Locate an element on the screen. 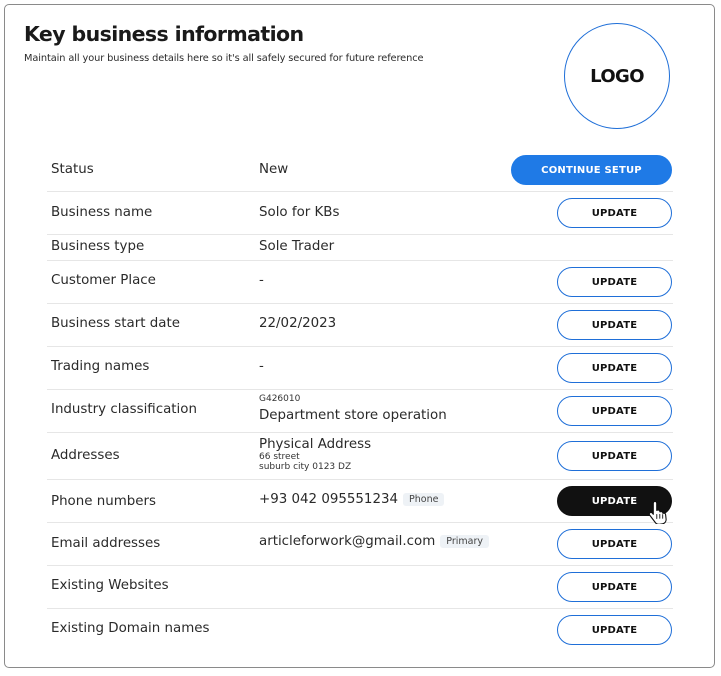  phone-tag-badge: Phone is located at coordinates (424, 499).